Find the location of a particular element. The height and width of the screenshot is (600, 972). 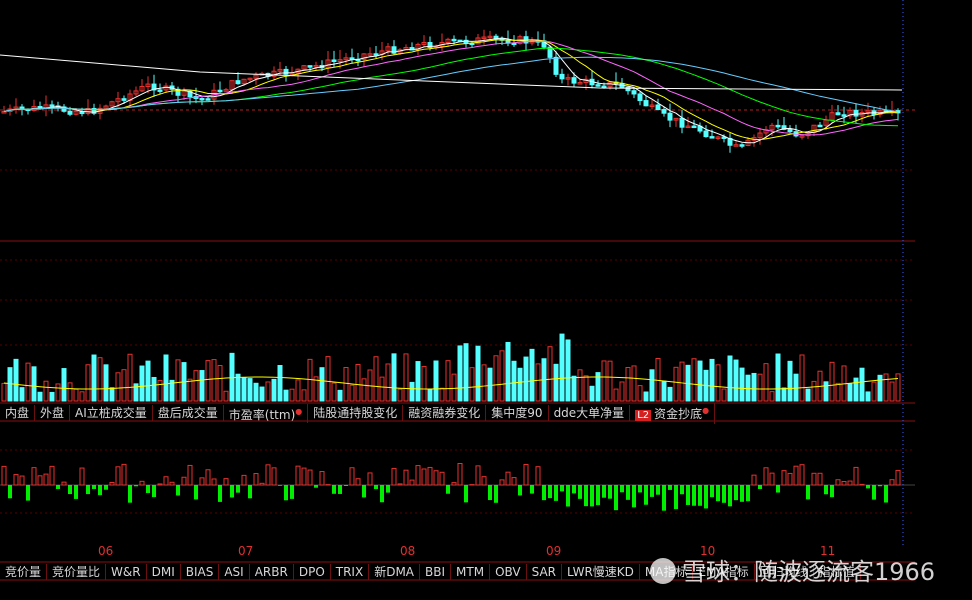

technical-tab: OBV is located at coordinates (508, 572).